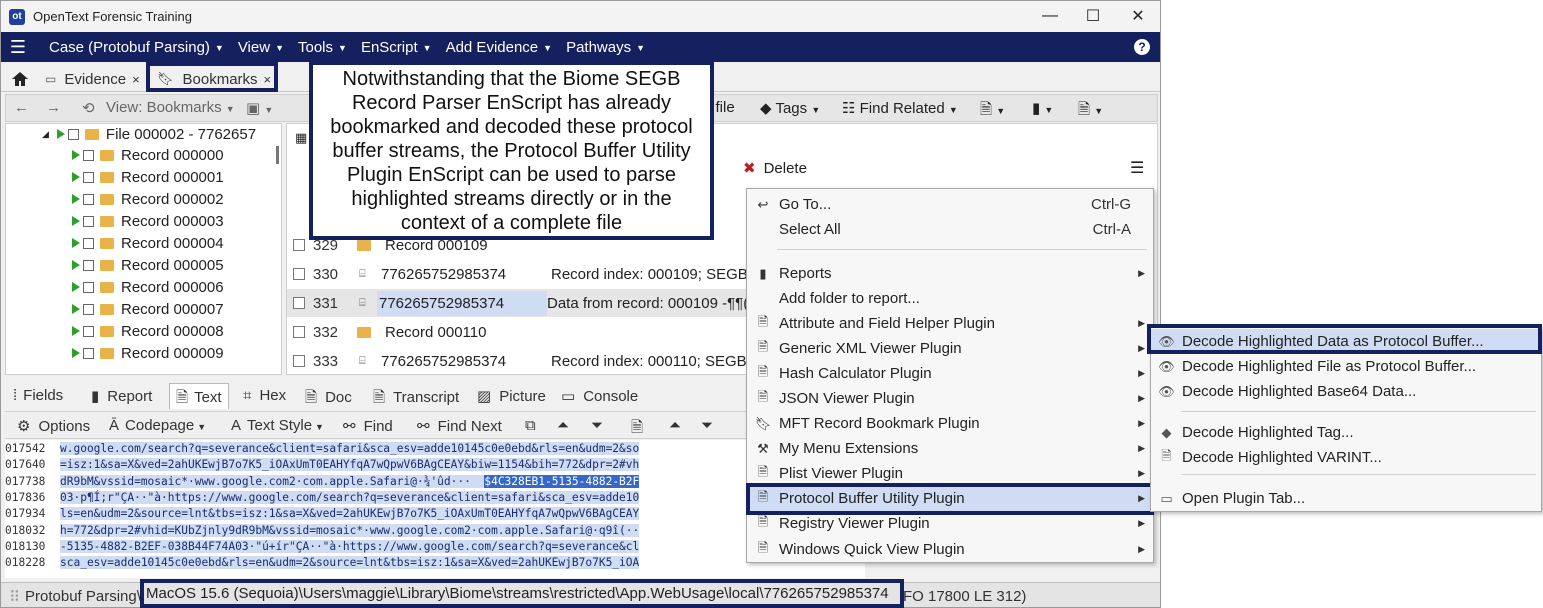 The width and height of the screenshot is (1543, 608). What do you see at coordinates (148, 265) in the screenshot?
I see `tree-record: Record 000005` at bounding box center [148, 265].